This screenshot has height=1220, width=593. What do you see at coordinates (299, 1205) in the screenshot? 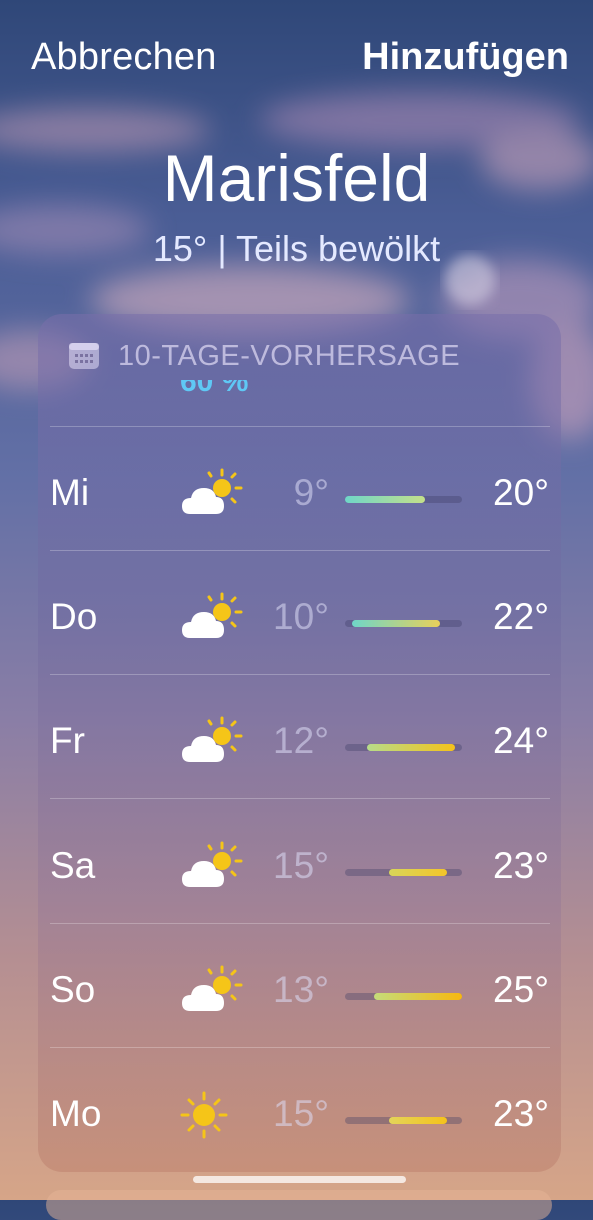
I see `next-card-peek` at bounding box center [299, 1205].